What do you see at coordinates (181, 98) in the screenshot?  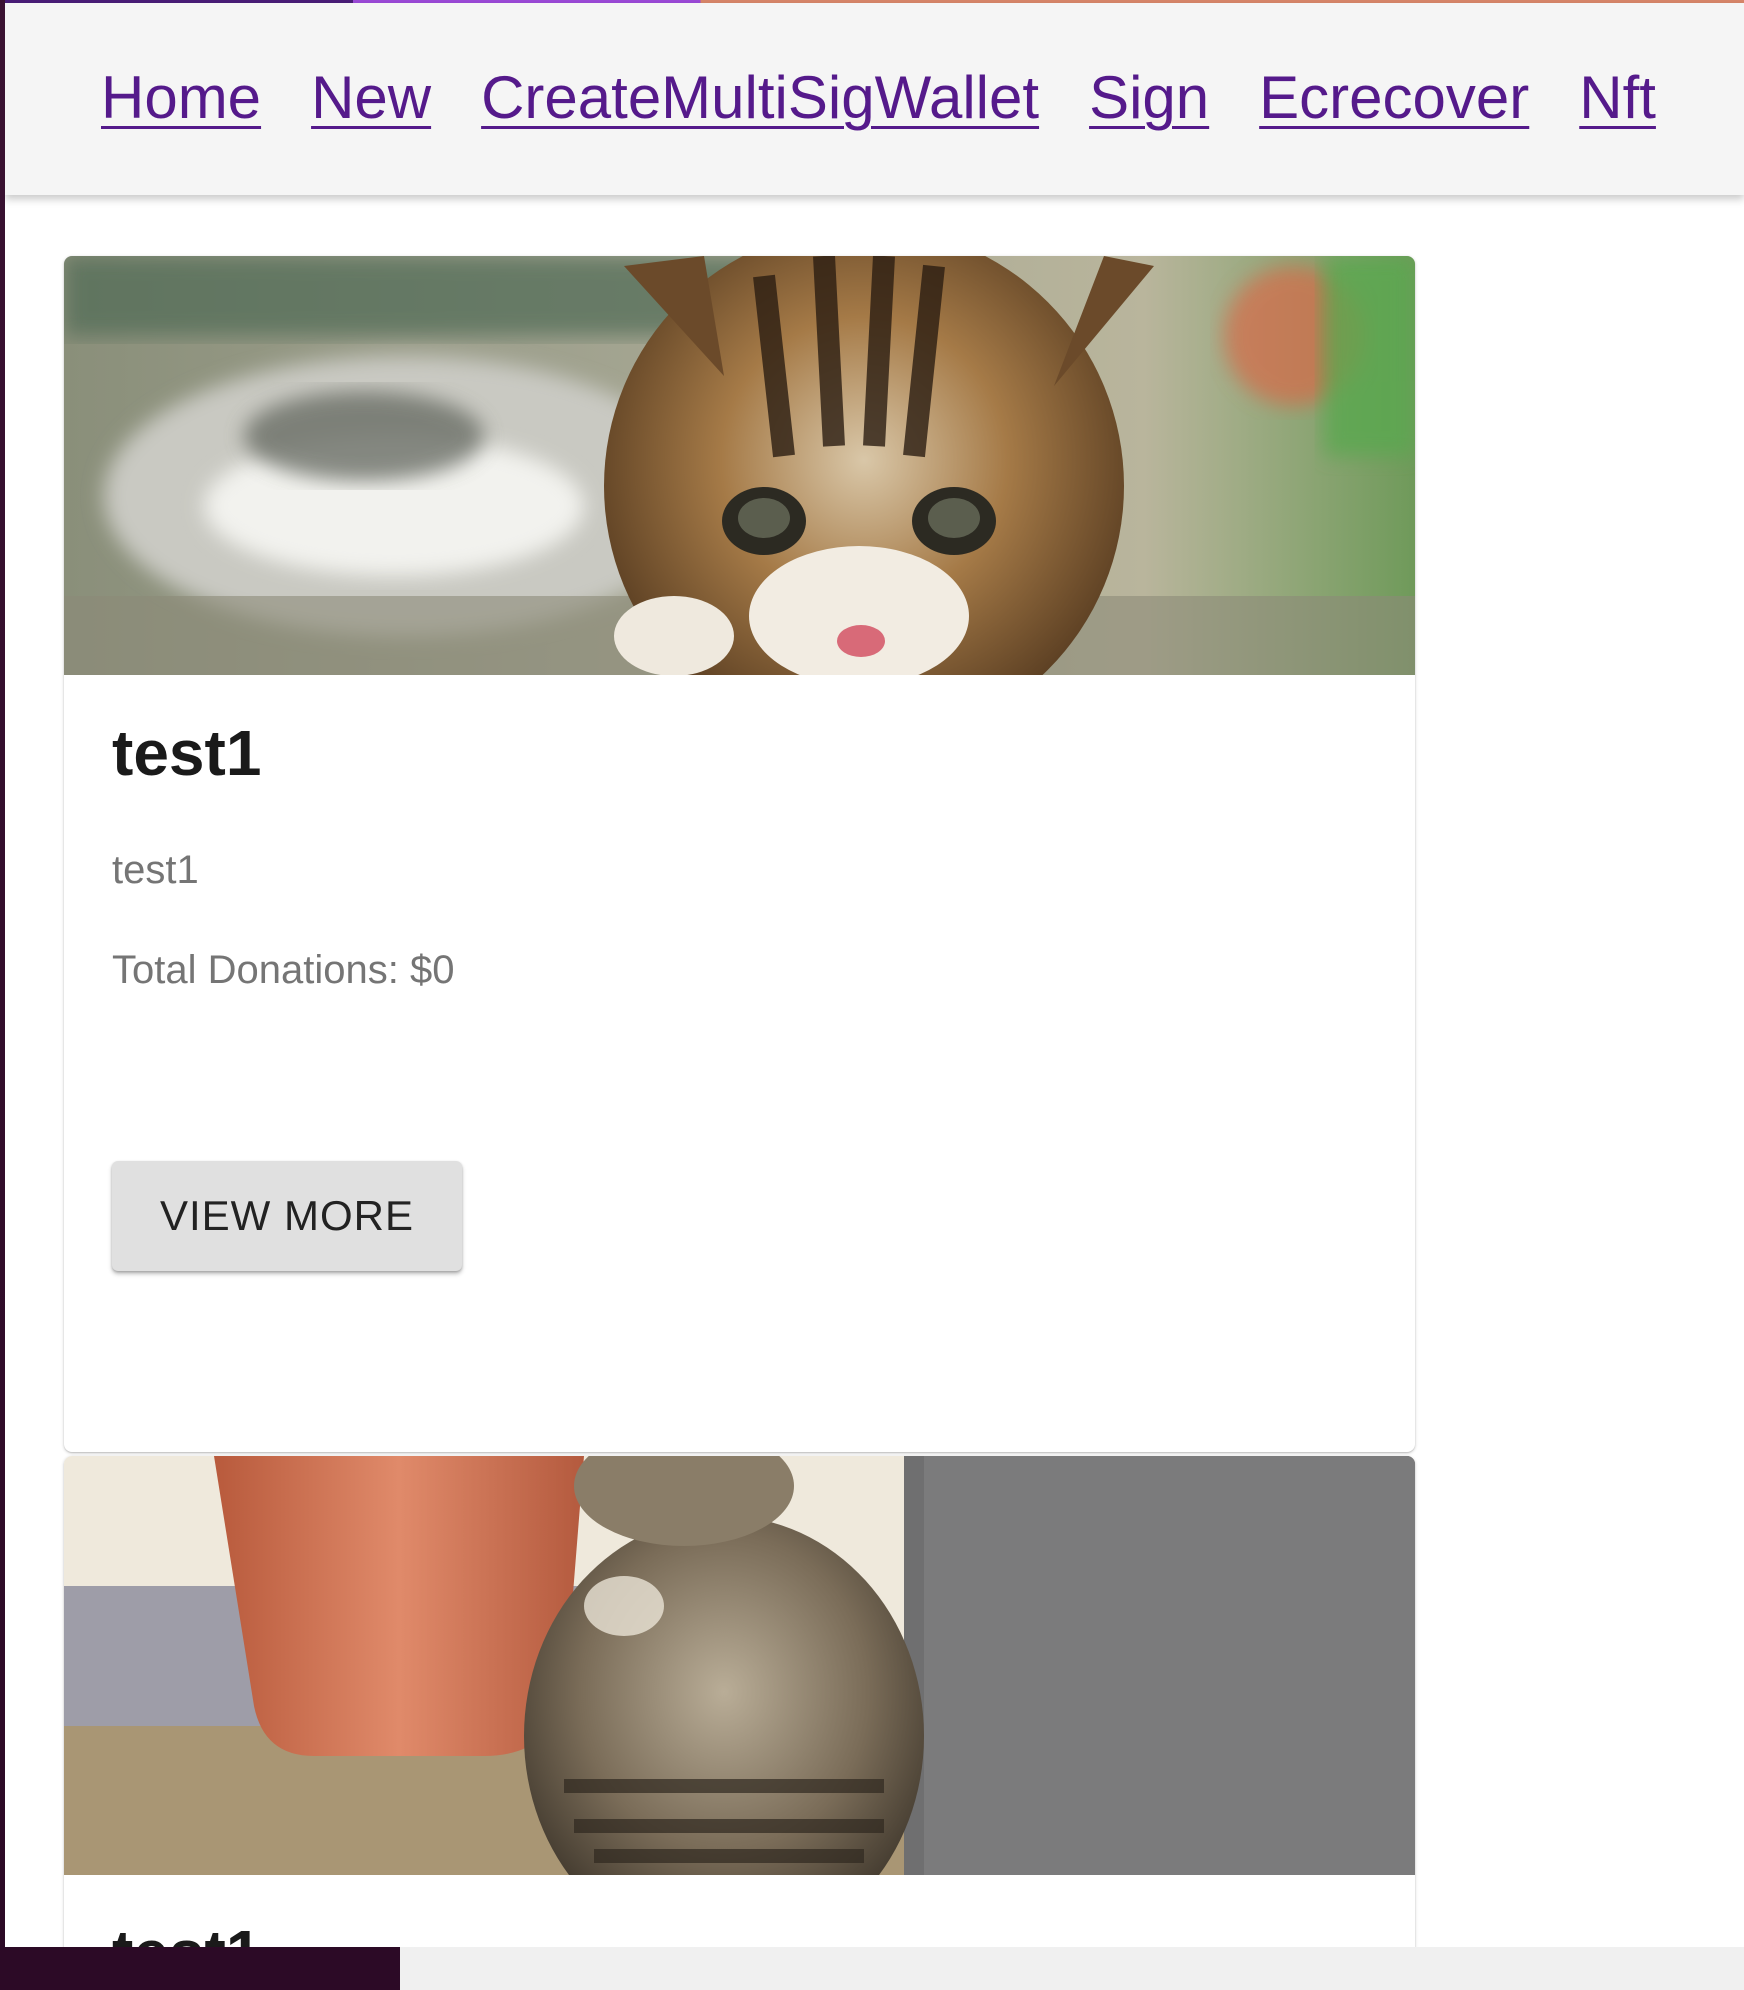 I see `nav-link-home: Home` at bounding box center [181, 98].